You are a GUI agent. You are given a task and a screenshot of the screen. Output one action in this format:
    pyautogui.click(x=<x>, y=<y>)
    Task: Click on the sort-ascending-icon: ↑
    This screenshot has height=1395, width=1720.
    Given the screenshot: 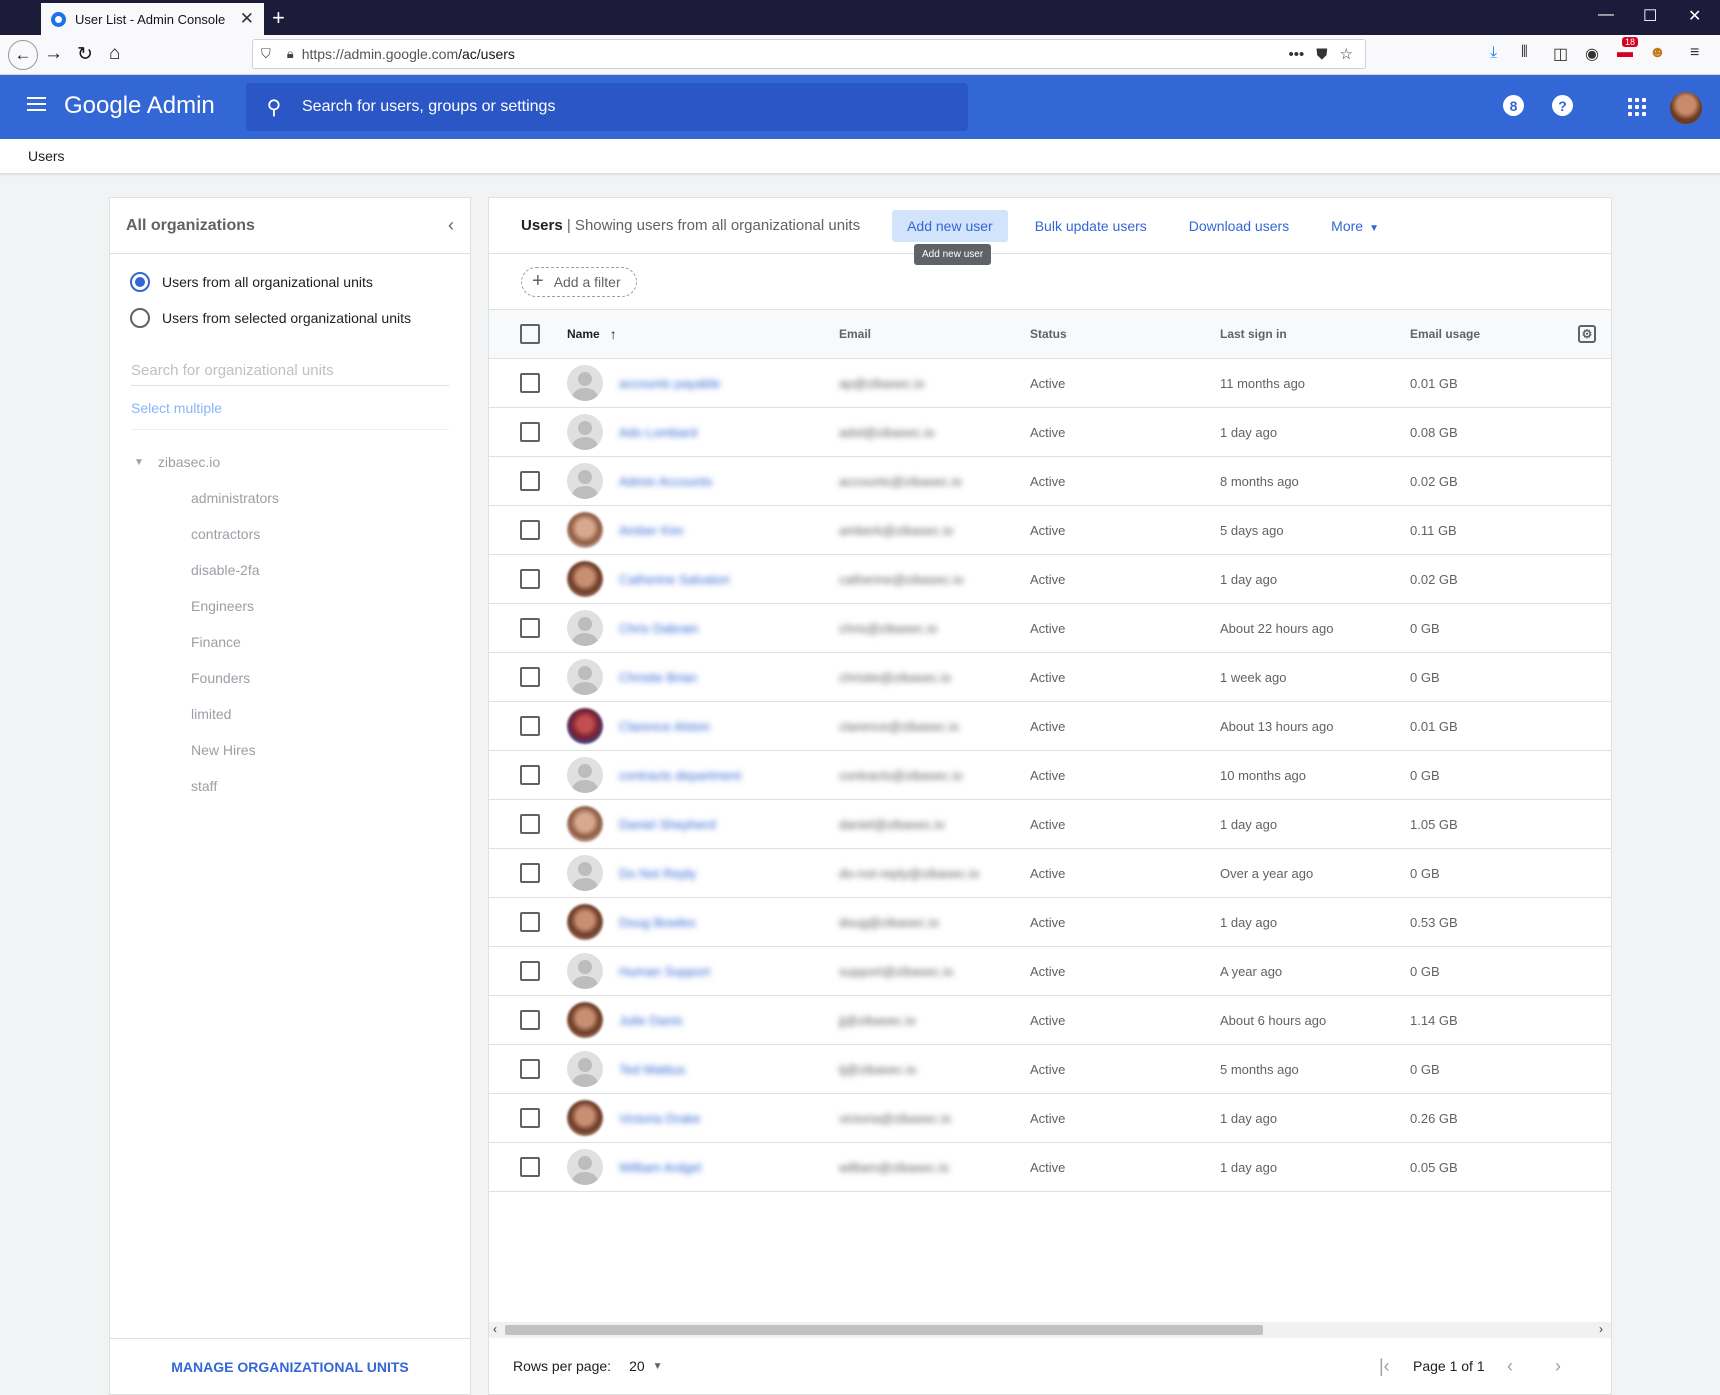 What is the action you would take?
    pyautogui.click(x=613, y=334)
    